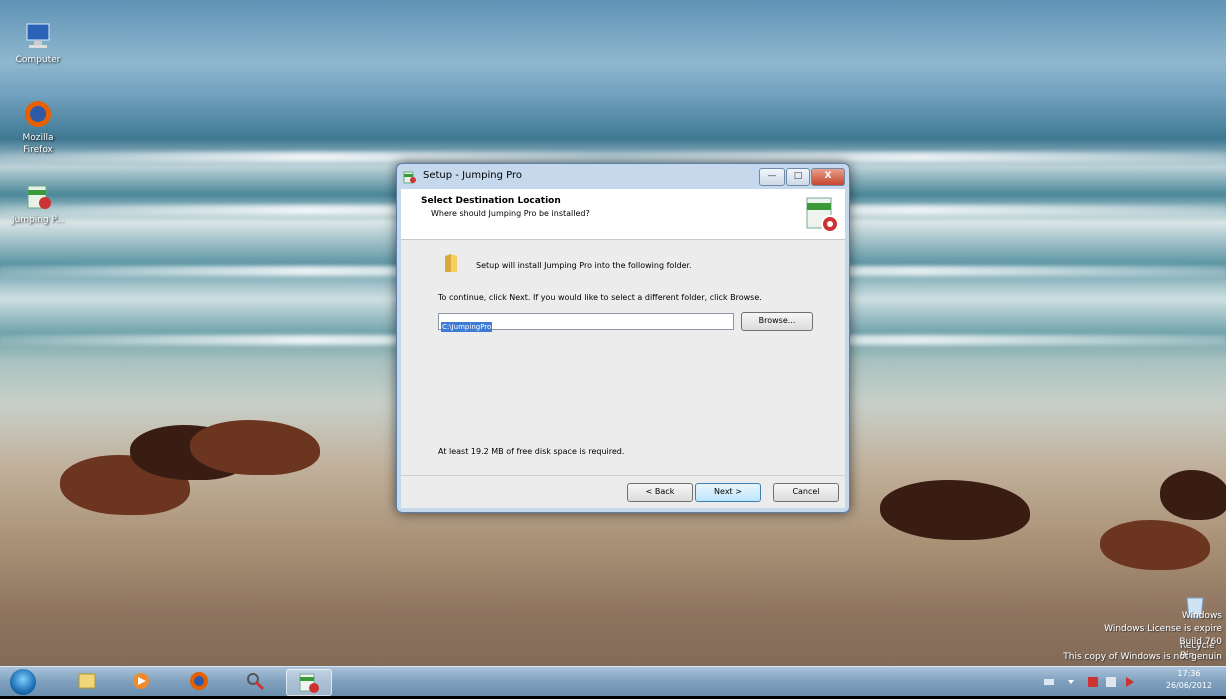  What do you see at coordinates (38, 36) in the screenshot?
I see `computer-icon` at bounding box center [38, 36].